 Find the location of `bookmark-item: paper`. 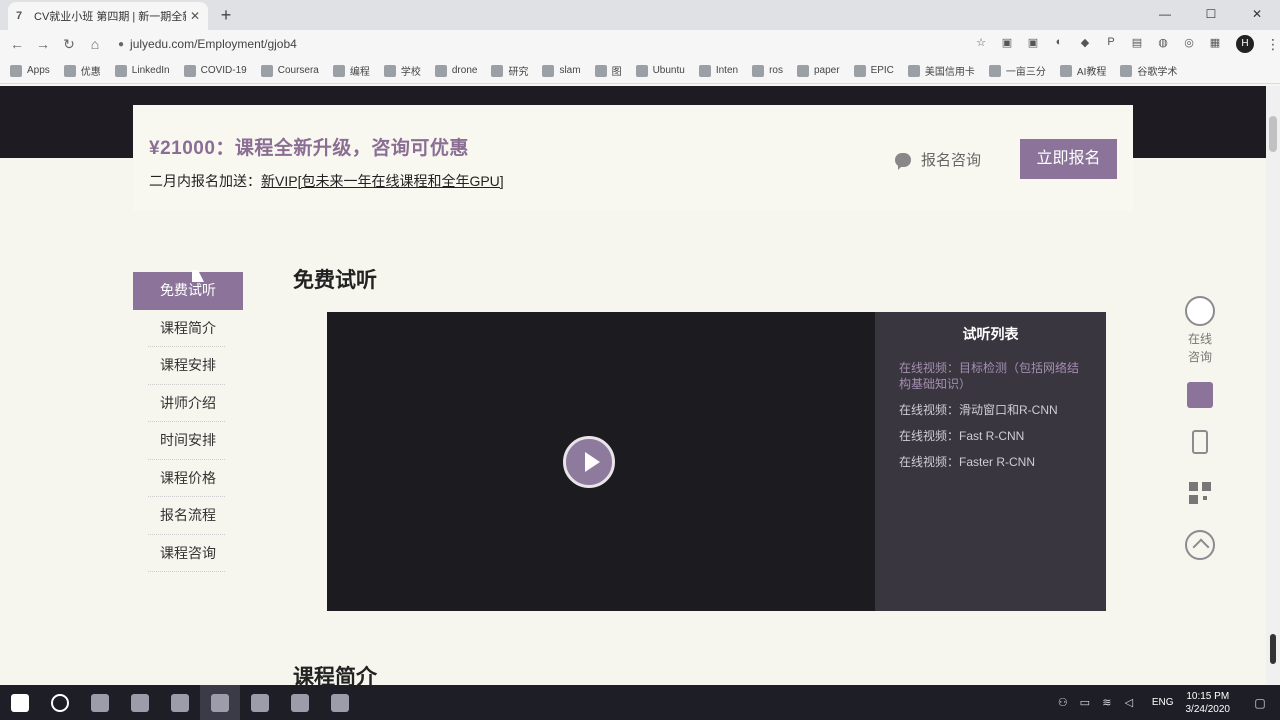

bookmark-item: paper is located at coordinates (818, 70).